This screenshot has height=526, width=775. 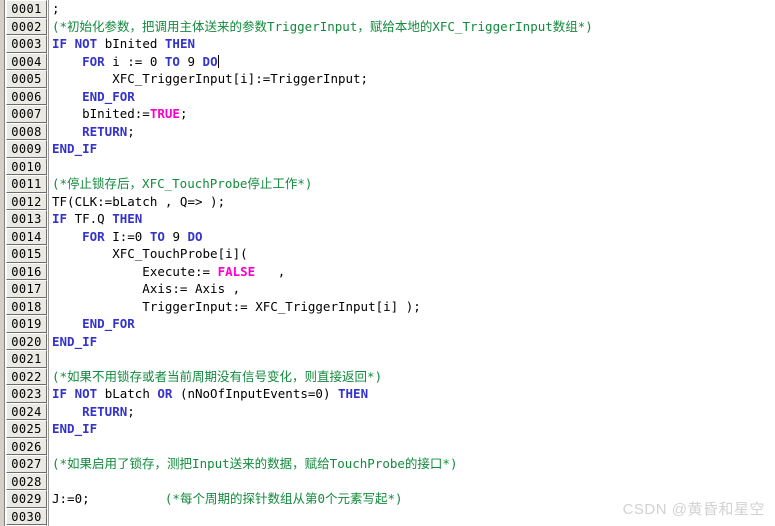 What do you see at coordinates (26, 429) in the screenshot?
I see `line-number: 0025` at bounding box center [26, 429].